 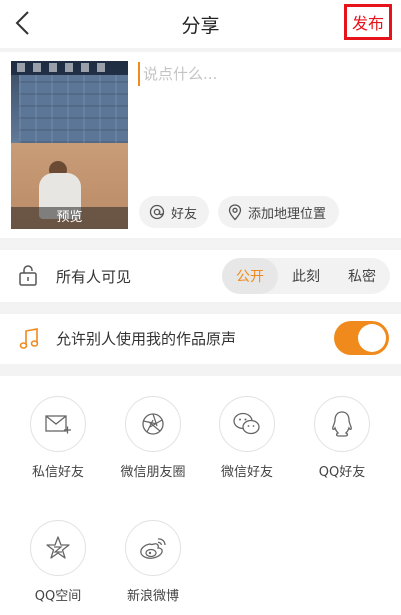 What do you see at coordinates (200, 276) in the screenshot?
I see `privacy-row: 所有人可见 公开 此刻 私密` at bounding box center [200, 276].